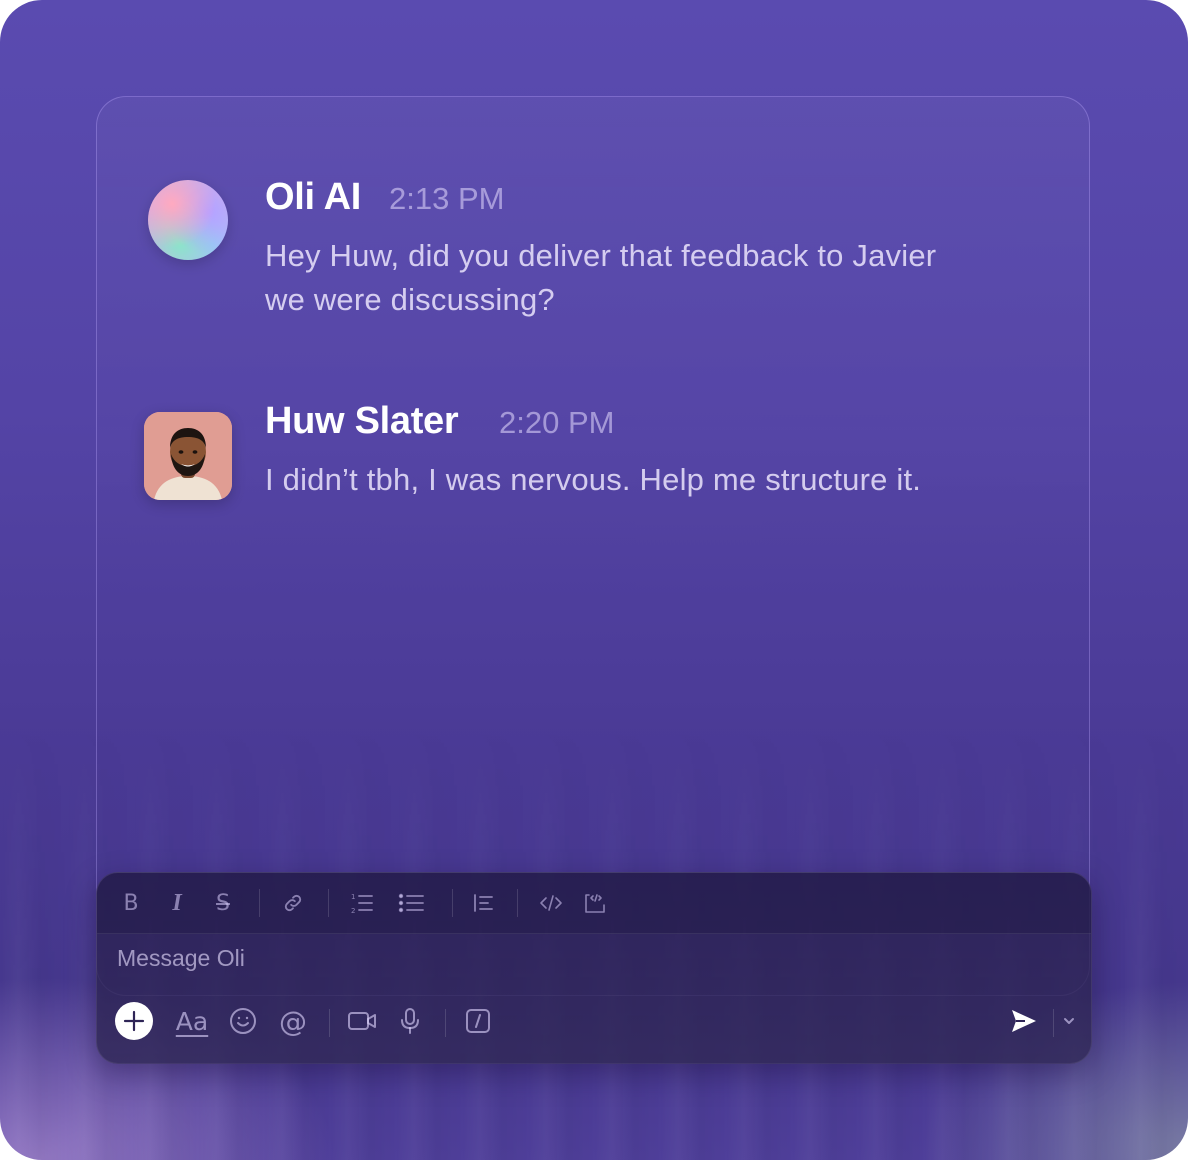  What do you see at coordinates (362, 903) in the screenshot?
I see `ordered-list-icon: 1 2` at bounding box center [362, 903].